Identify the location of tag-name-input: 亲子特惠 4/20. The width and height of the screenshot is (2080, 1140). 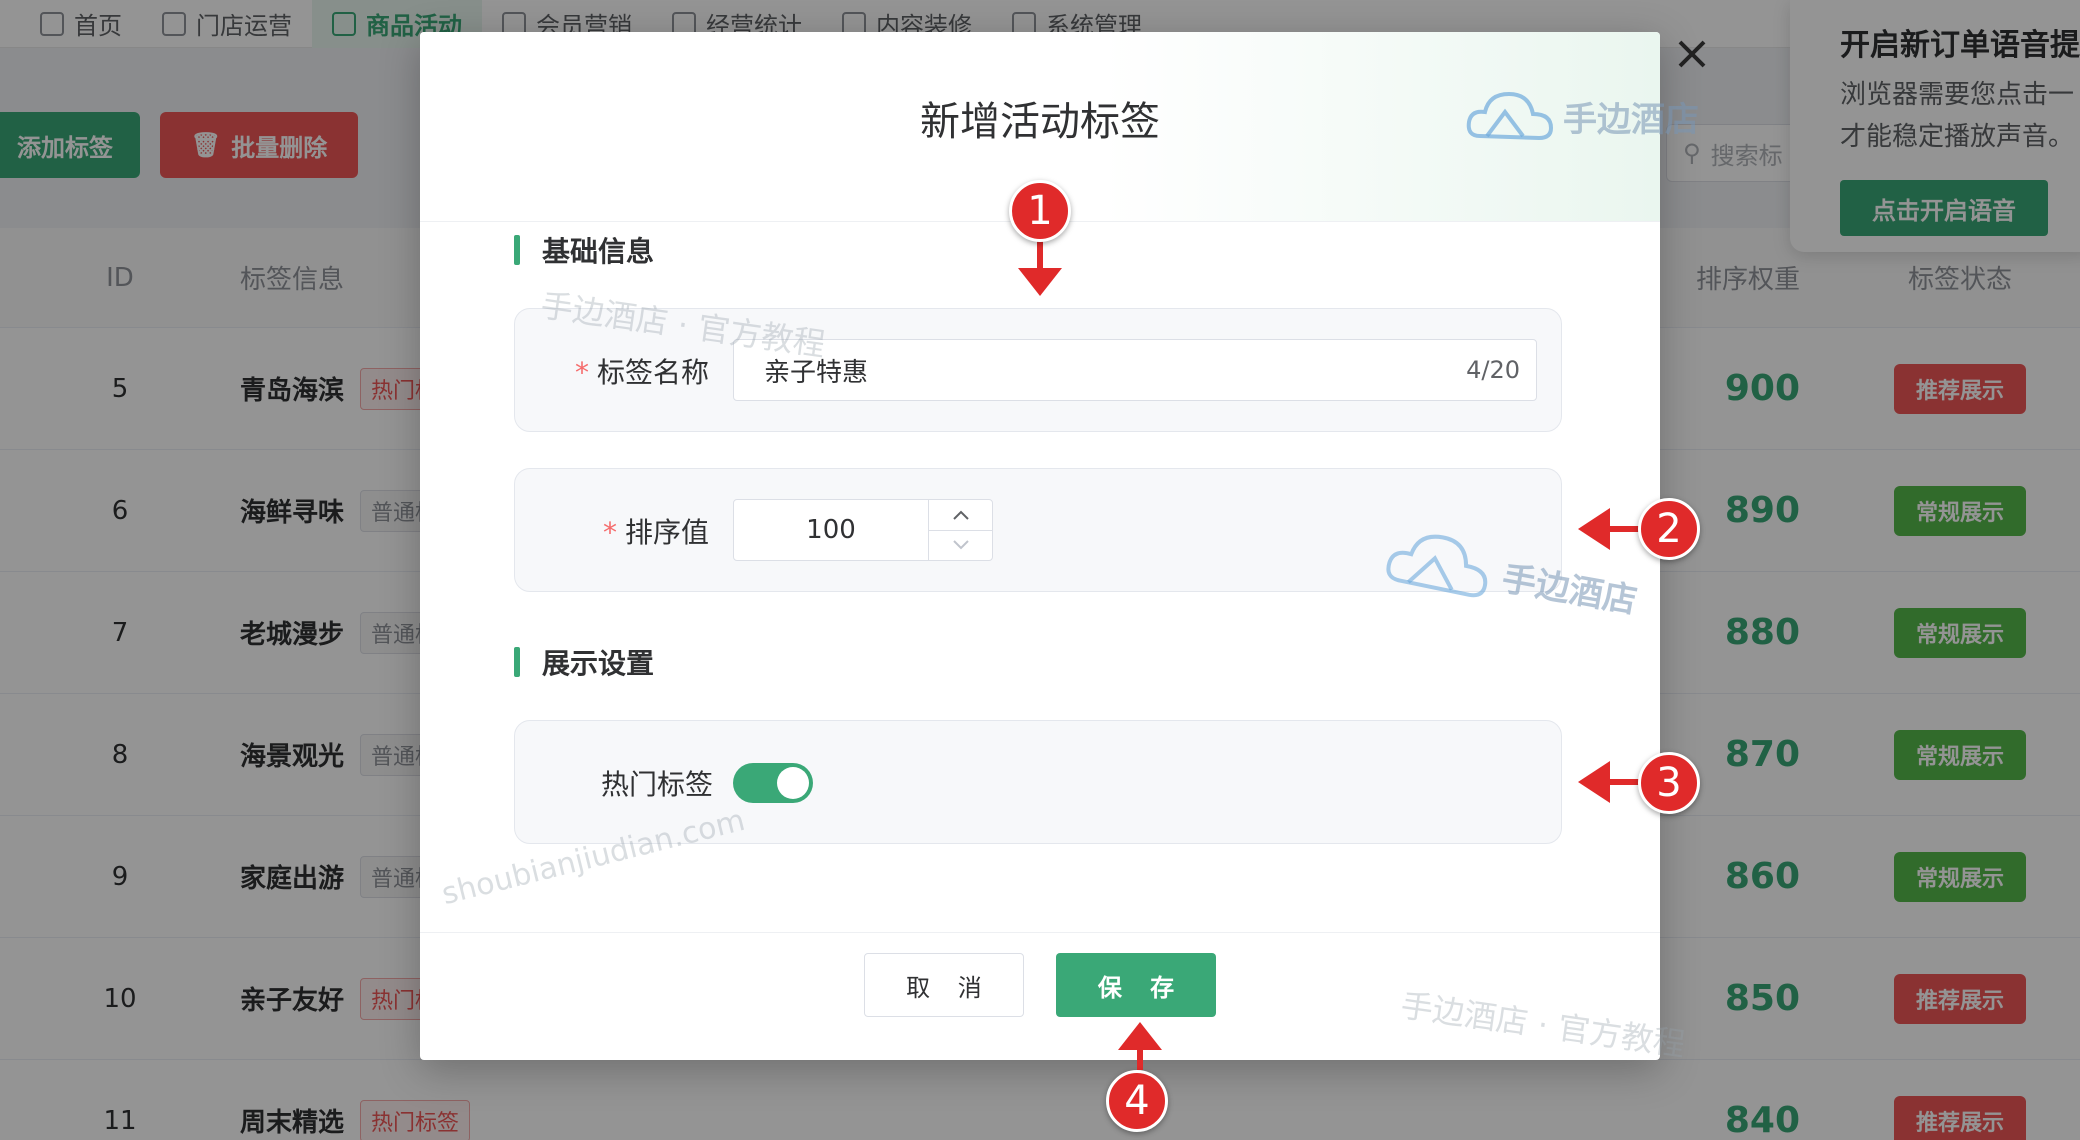
(1135, 370).